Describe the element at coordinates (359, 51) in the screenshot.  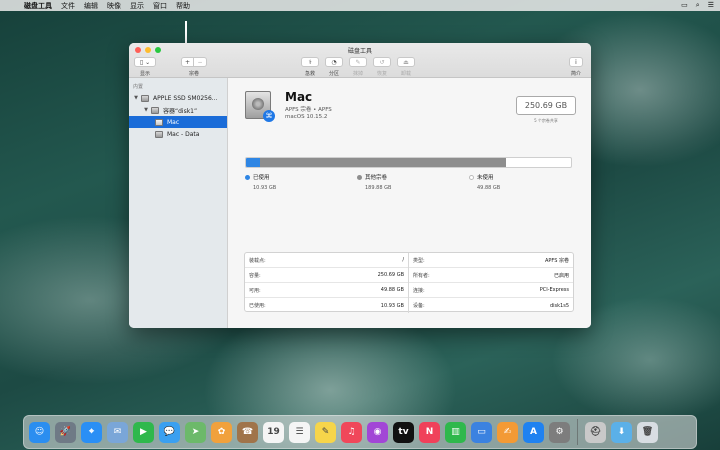
I see `window-title: 磁盘工具` at that location.